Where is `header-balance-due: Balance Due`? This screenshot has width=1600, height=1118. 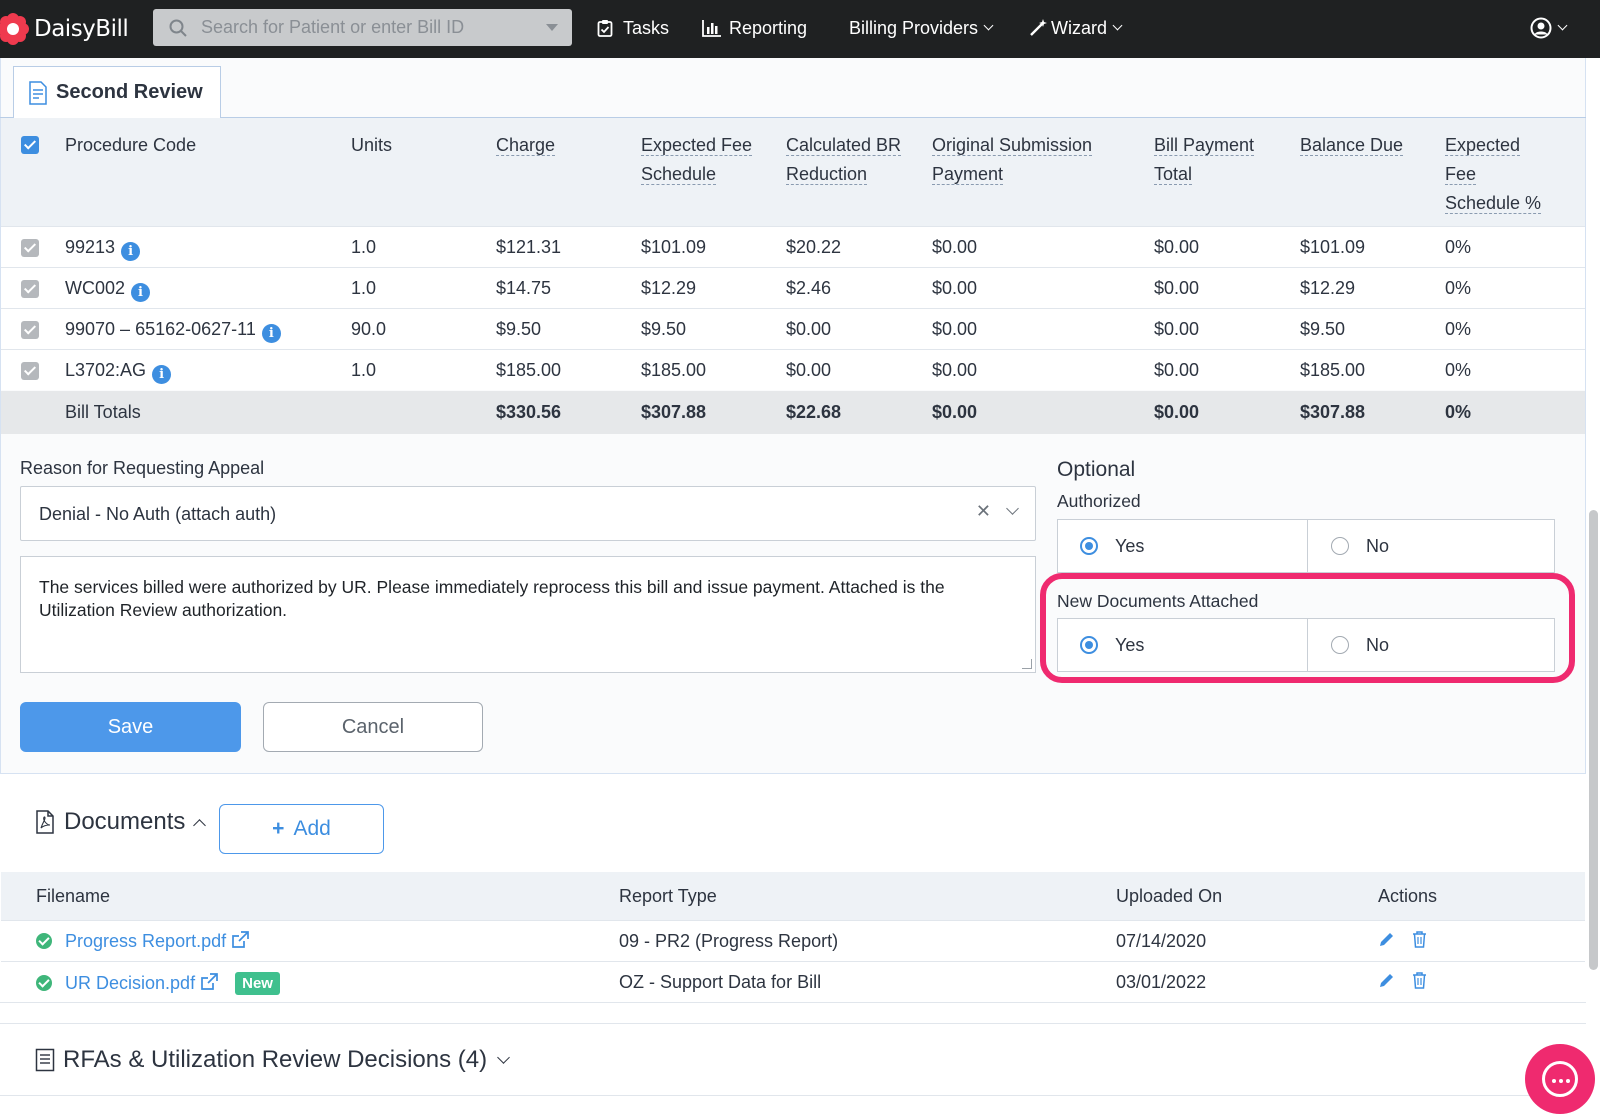
header-balance-due: Balance Due is located at coordinates (1352, 145).